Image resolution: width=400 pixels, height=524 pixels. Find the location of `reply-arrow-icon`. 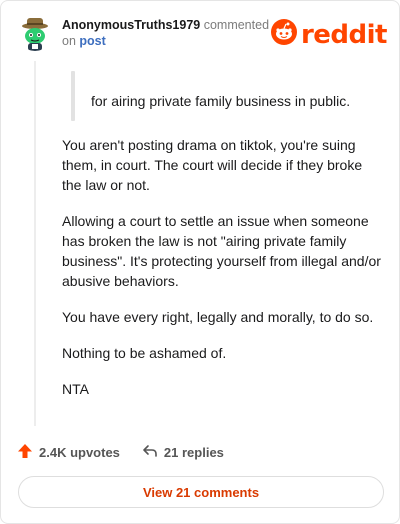

reply-arrow-icon is located at coordinates (153, 452).